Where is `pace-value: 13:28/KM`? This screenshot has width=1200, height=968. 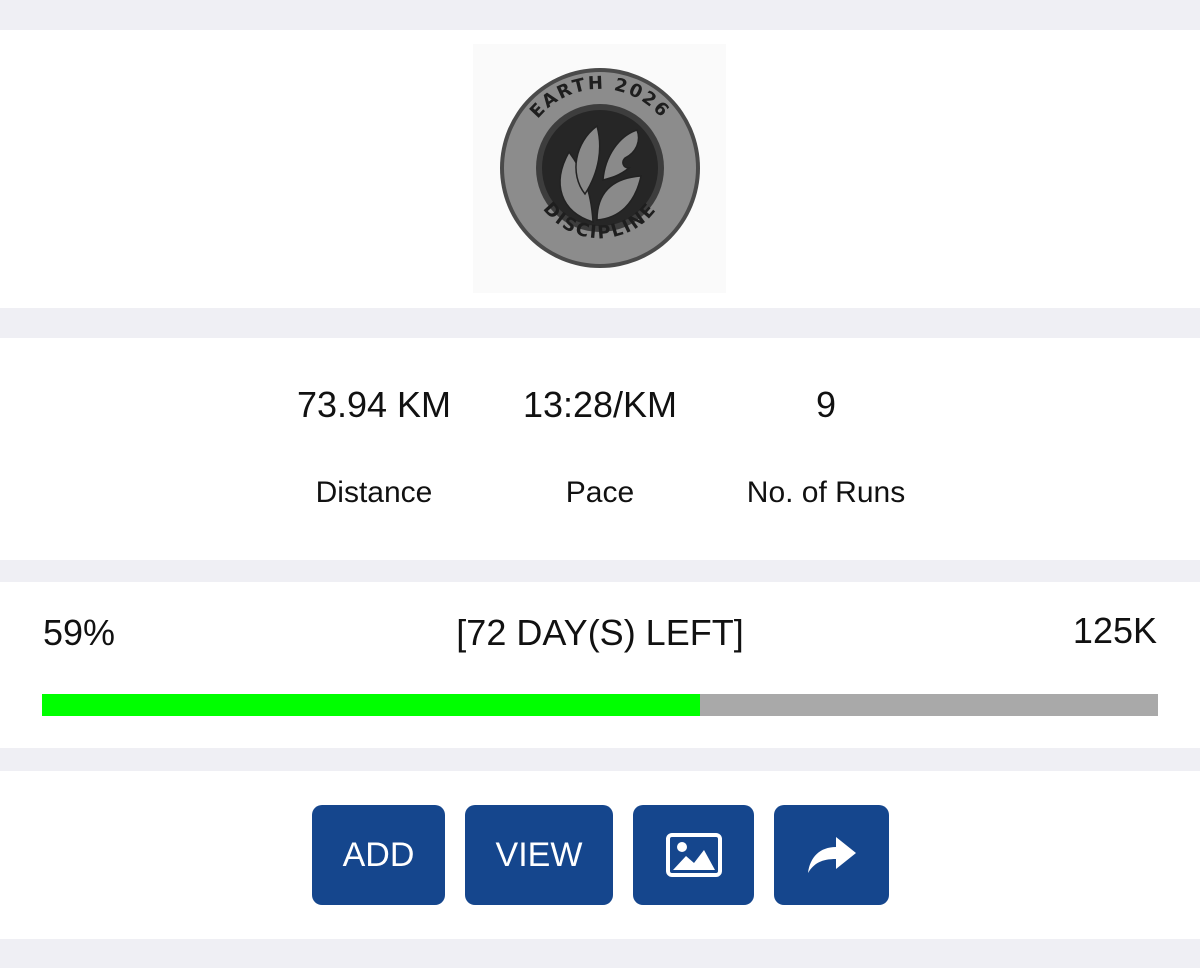
pace-value: 13:28/KM is located at coordinates (600, 404).